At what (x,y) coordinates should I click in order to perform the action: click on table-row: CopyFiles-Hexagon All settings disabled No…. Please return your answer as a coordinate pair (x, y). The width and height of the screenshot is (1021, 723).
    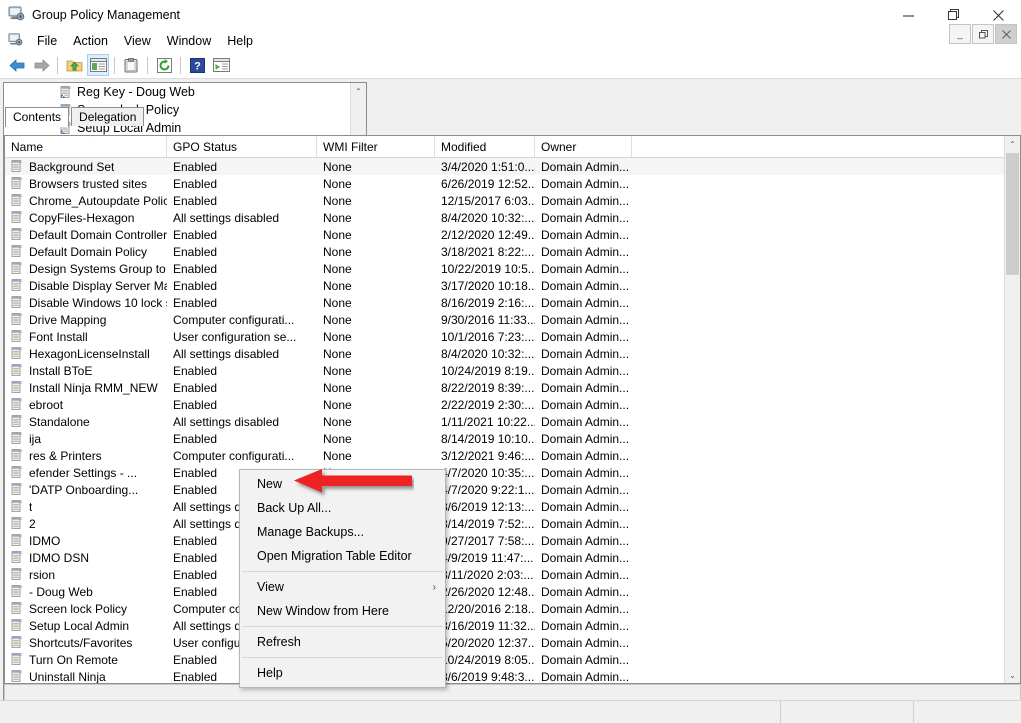
    Looking at the image, I should click on (512, 217).